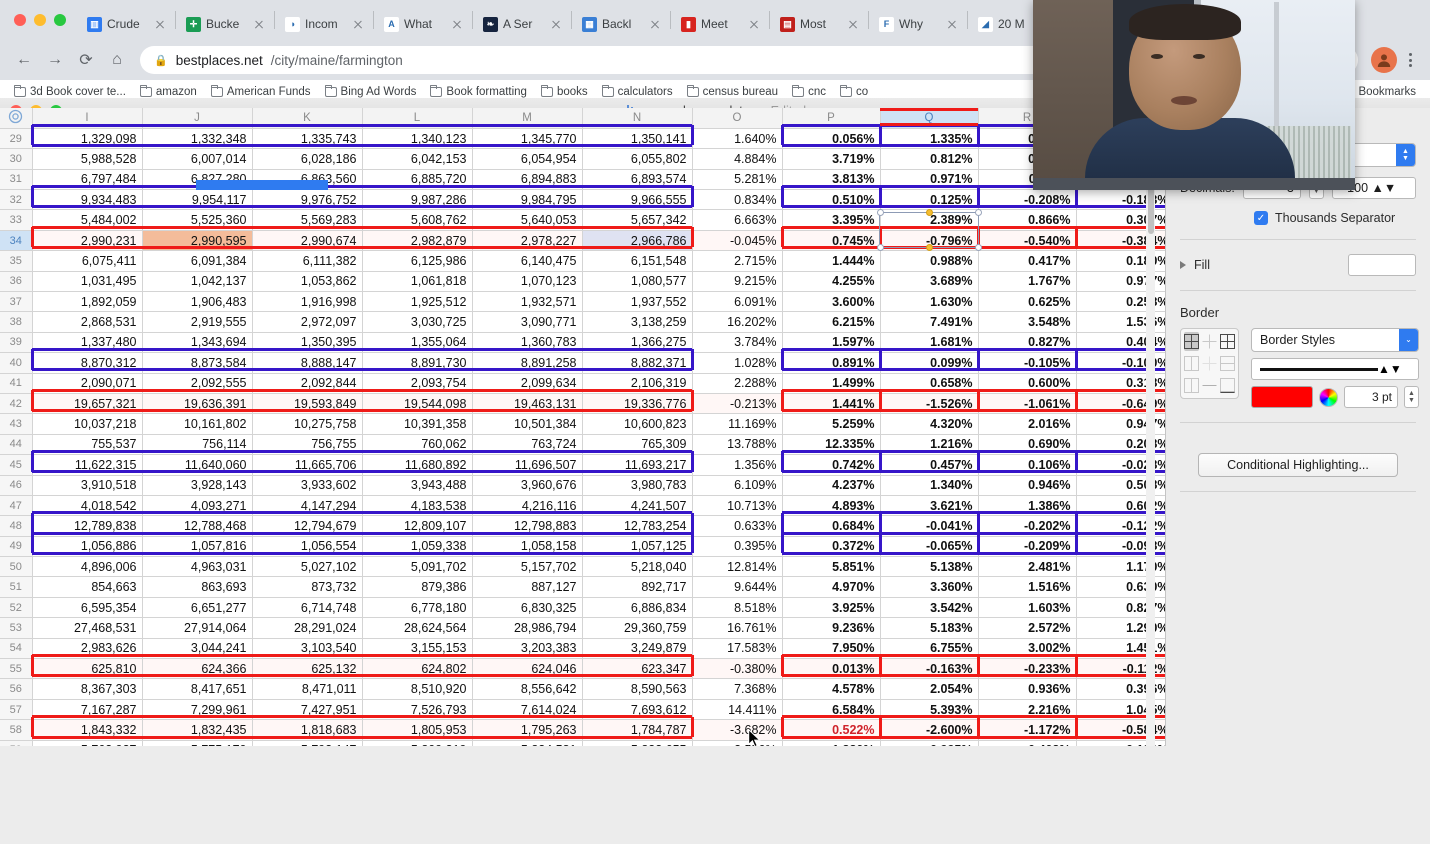  Describe the element at coordinates (87, 159) in the screenshot. I see `cell-I30: 5,988,528` at that location.